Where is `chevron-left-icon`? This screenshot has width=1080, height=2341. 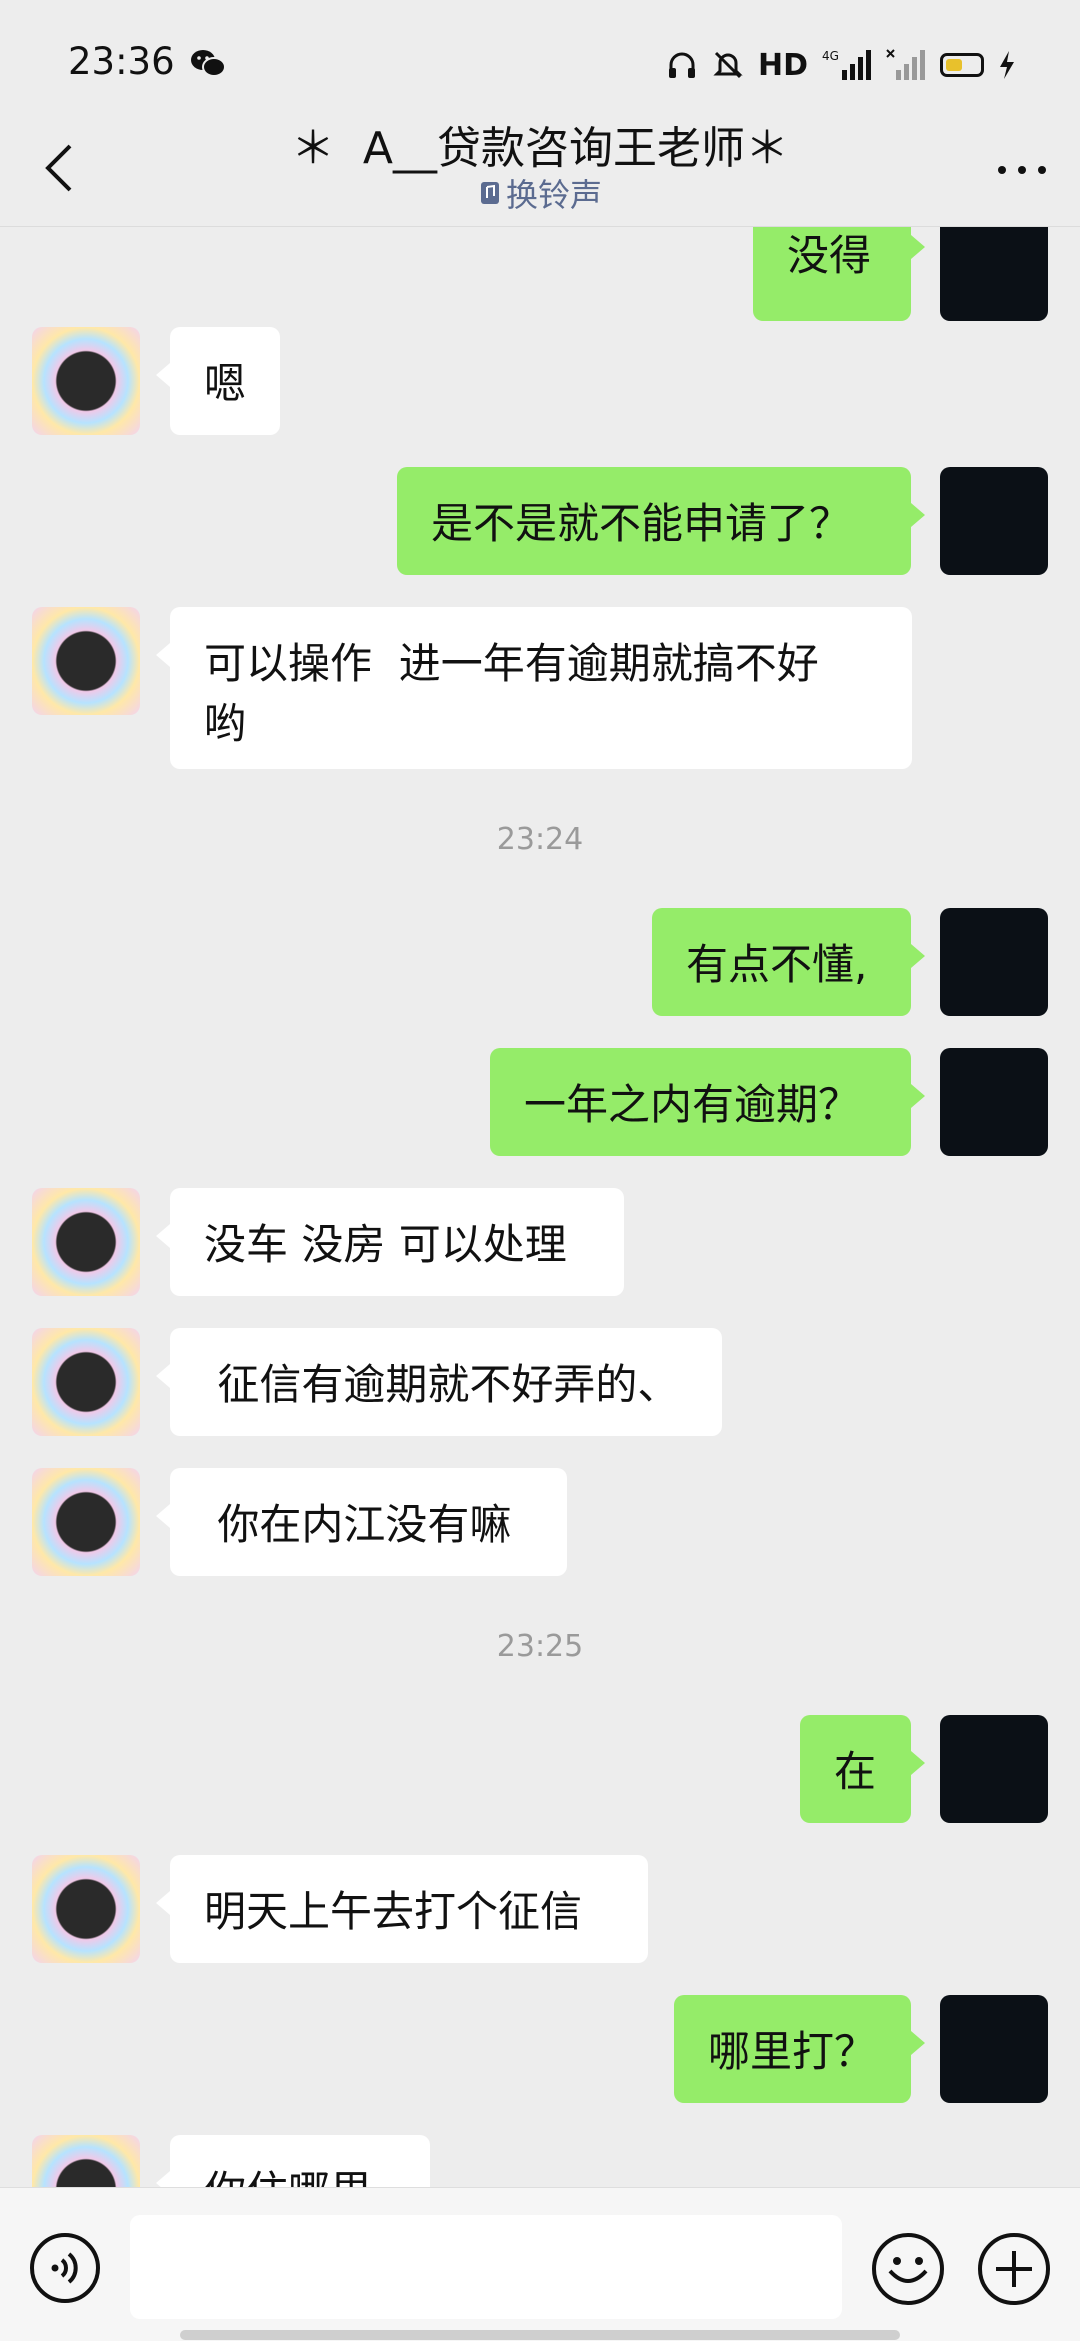 chevron-left-icon is located at coordinates (58, 168).